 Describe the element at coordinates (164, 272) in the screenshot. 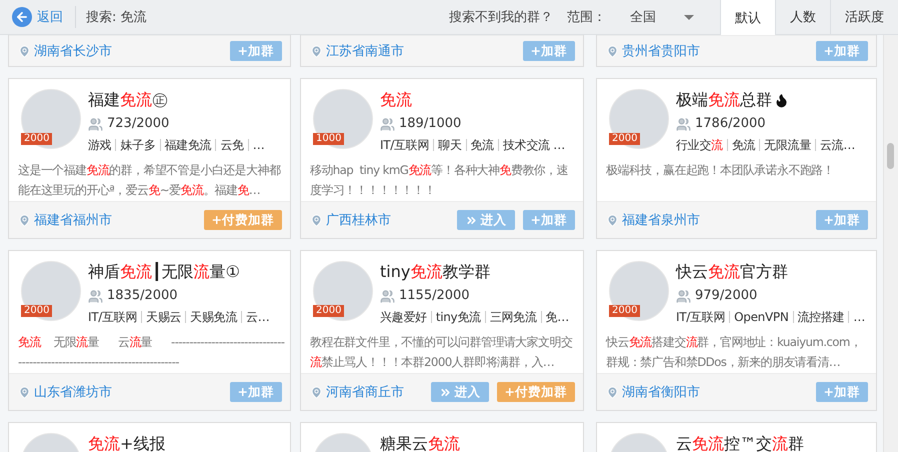

I see `group-title: 神盾免流┃无限流量①` at that location.